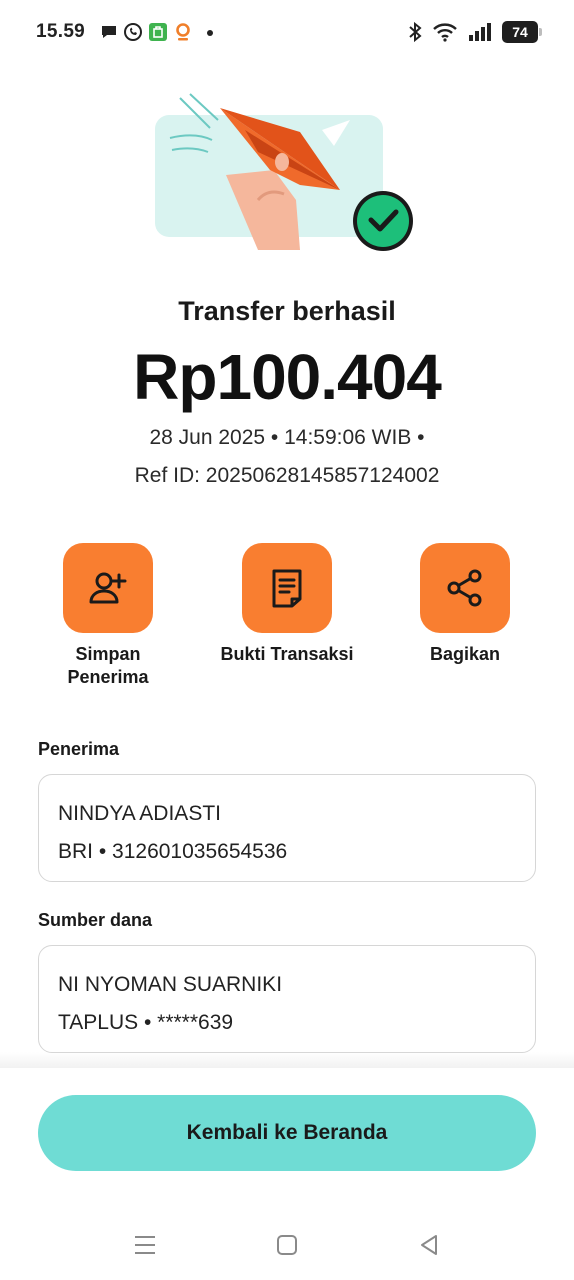 The height and width of the screenshot is (1280, 574). What do you see at coordinates (287, 1133) in the screenshot?
I see `back-to-home-button: Kembali ke Beranda` at bounding box center [287, 1133].